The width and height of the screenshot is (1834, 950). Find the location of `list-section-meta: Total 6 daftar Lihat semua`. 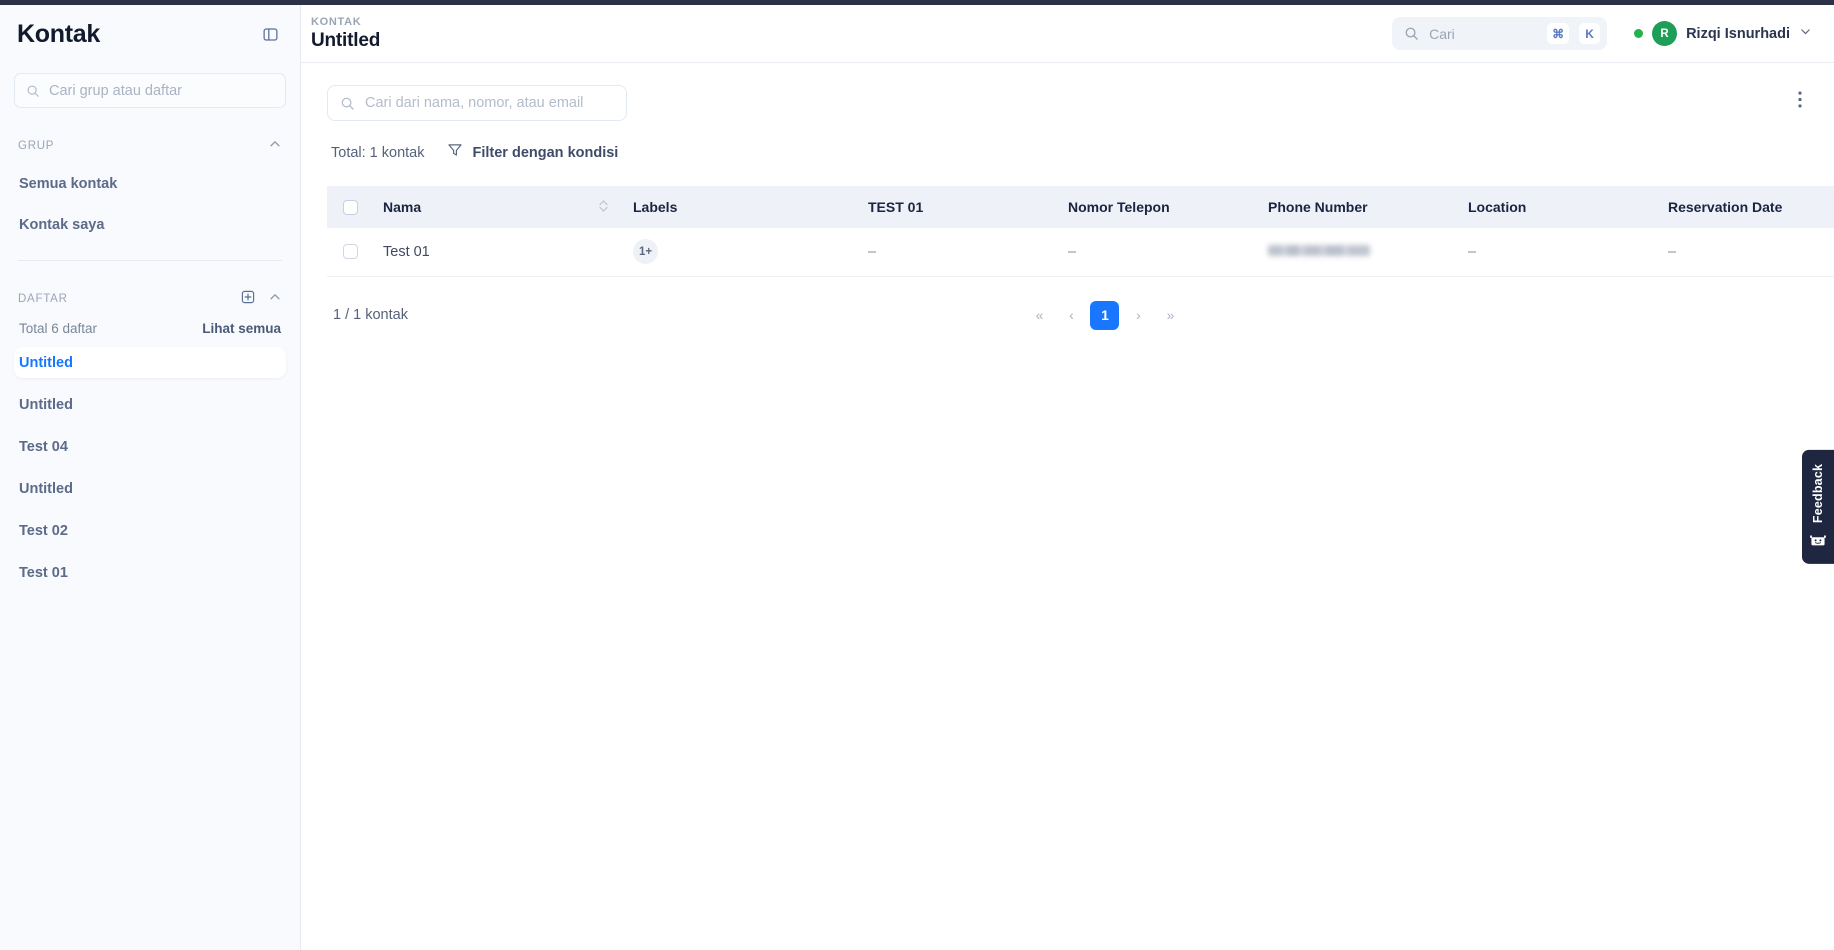

list-section-meta: Total 6 daftar Lihat semua is located at coordinates (150, 328).